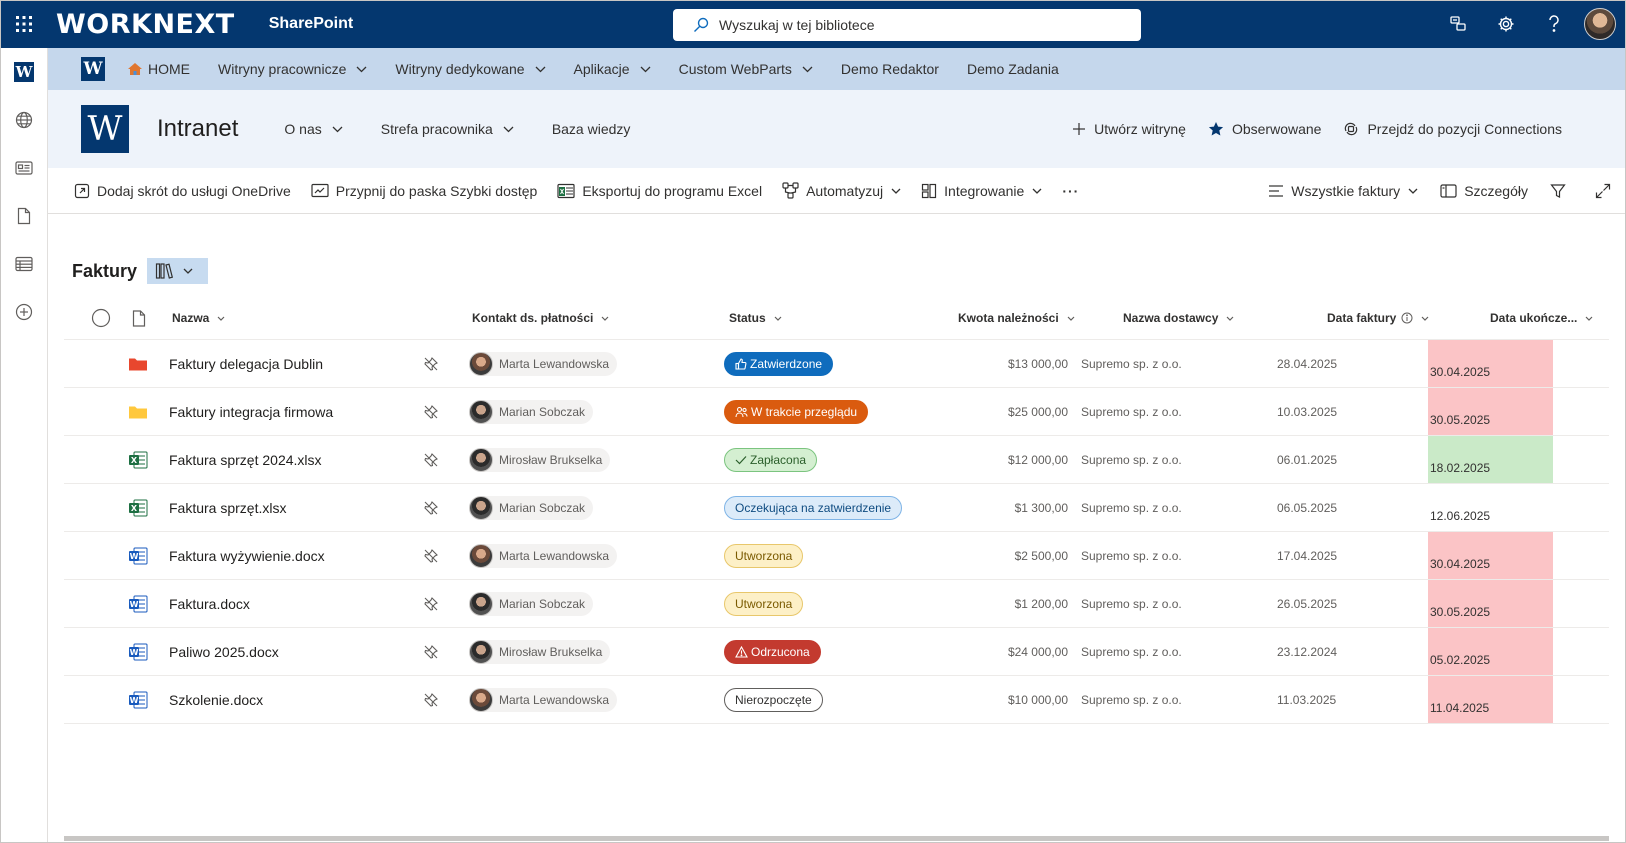  What do you see at coordinates (1276, 191) in the screenshot?
I see `list-view-icon` at bounding box center [1276, 191].